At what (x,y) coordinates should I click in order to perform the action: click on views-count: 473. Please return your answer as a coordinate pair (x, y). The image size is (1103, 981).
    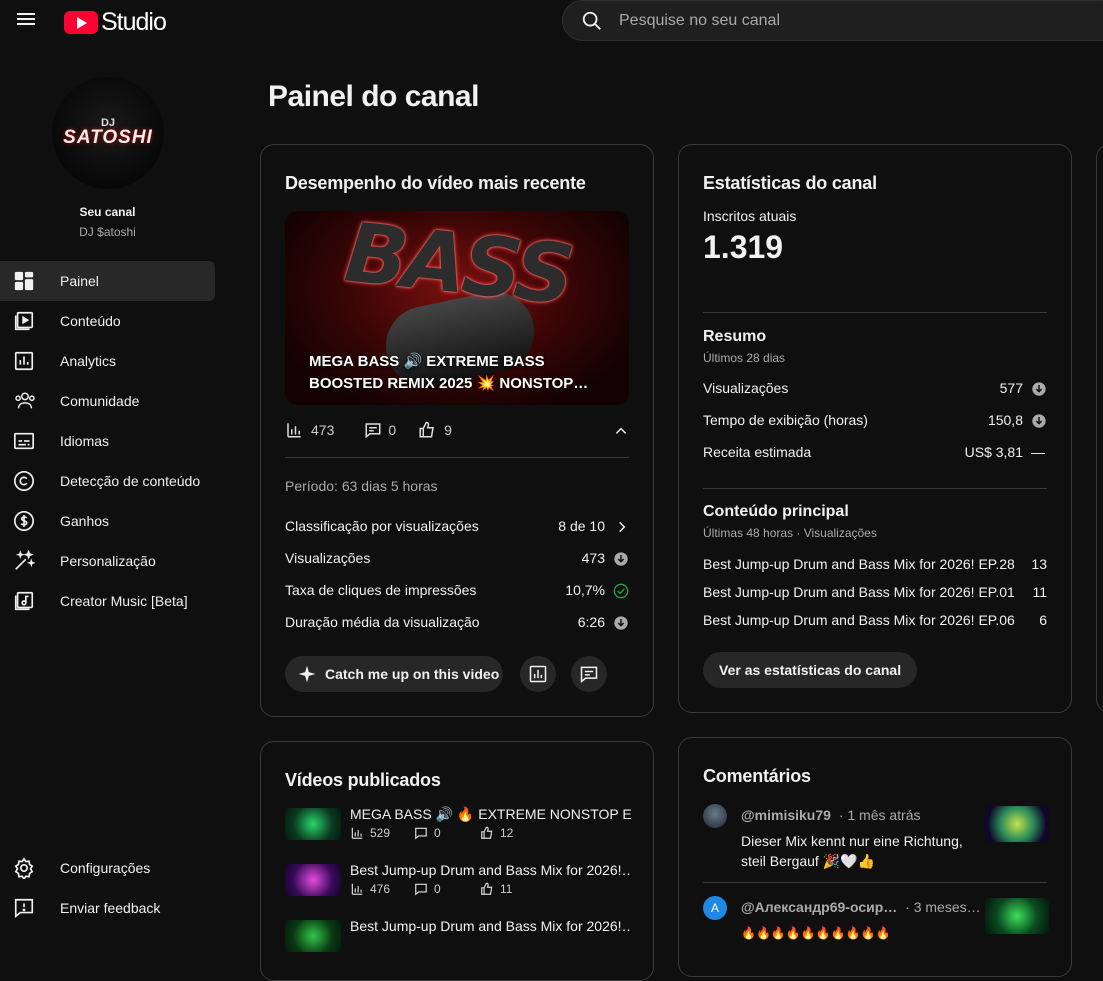
    Looking at the image, I should click on (323, 430).